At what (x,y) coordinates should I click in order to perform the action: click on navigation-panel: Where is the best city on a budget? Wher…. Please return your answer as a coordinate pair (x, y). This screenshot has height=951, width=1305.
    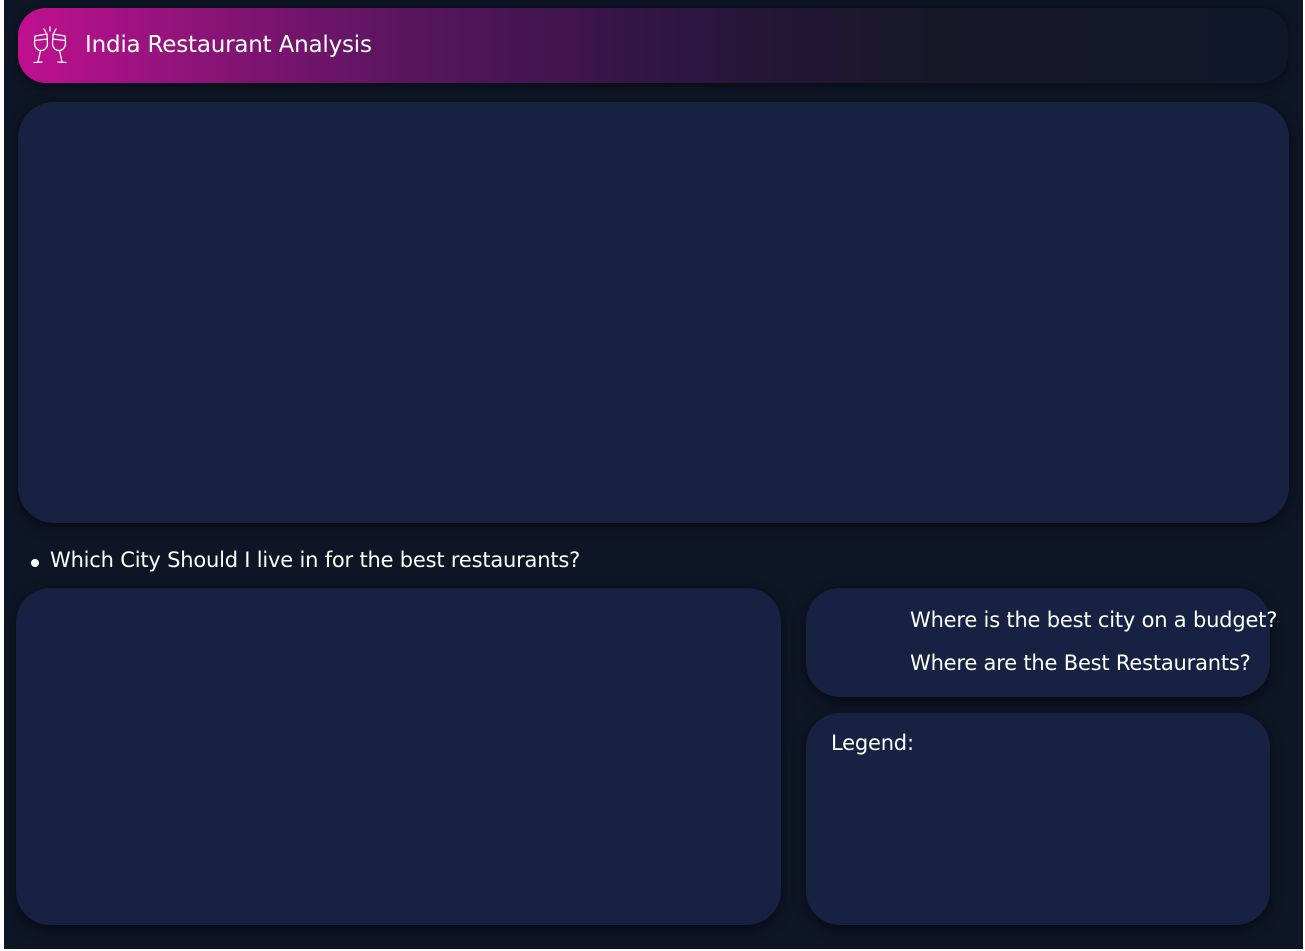
    Looking at the image, I should click on (1041, 642).